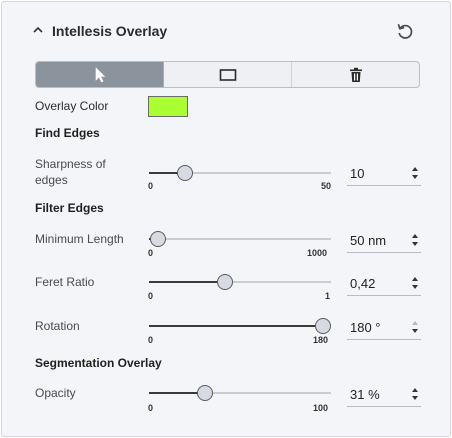 Image resolution: width=452 pixels, height=438 pixels. What do you see at coordinates (240, 173) in the screenshot?
I see `sharpness-slider` at bounding box center [240, 173].